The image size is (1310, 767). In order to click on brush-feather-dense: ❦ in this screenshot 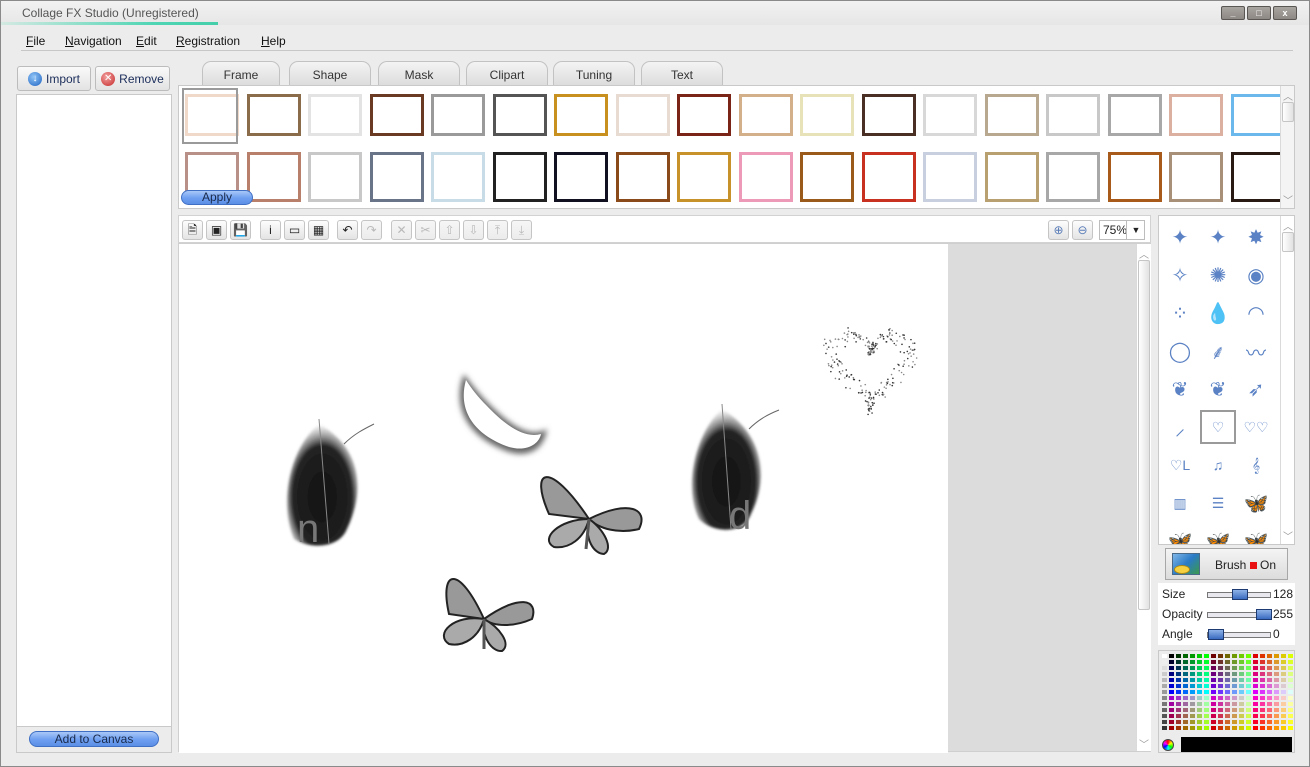, I will do `click(1180, 389)`.